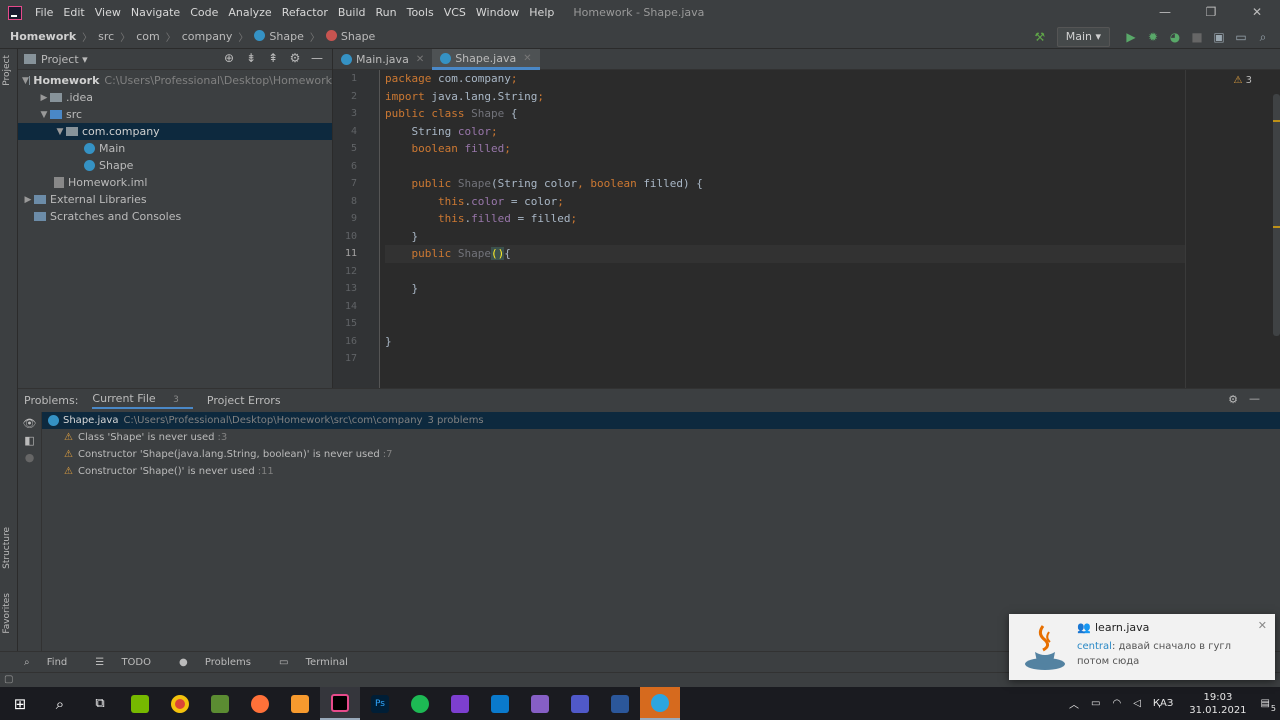 Image resolution: width=1280 pixels, height=720 pixels. Describe the element at coordinates (1165, 12) in the screenshot. I see `minimize-button: —` at that location.